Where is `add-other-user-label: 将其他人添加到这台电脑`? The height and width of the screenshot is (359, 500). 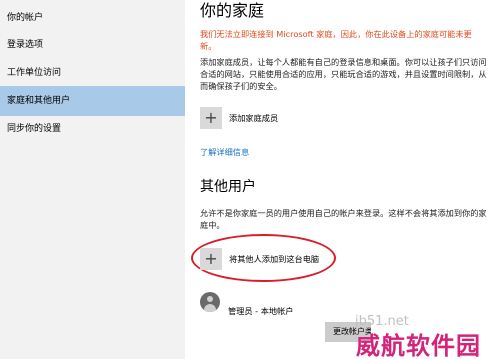 add-other-user-label: 将其他人添加到这台电脑 is located at coordinates (274, 259).